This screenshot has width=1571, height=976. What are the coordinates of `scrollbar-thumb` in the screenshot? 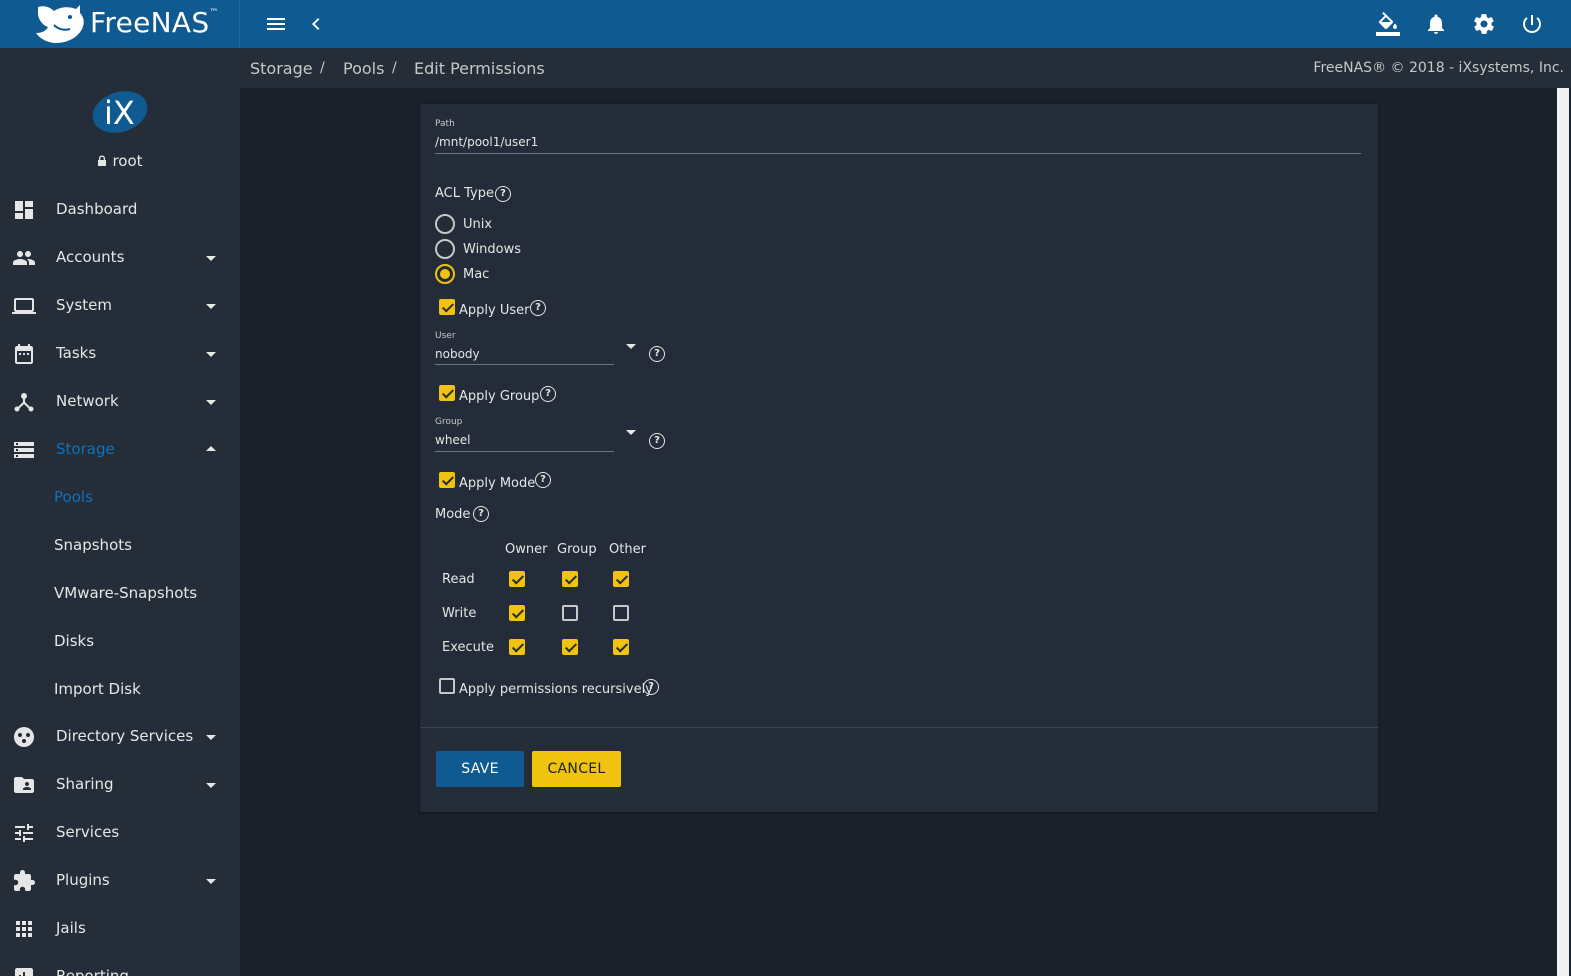 It's located at (1563, 532).